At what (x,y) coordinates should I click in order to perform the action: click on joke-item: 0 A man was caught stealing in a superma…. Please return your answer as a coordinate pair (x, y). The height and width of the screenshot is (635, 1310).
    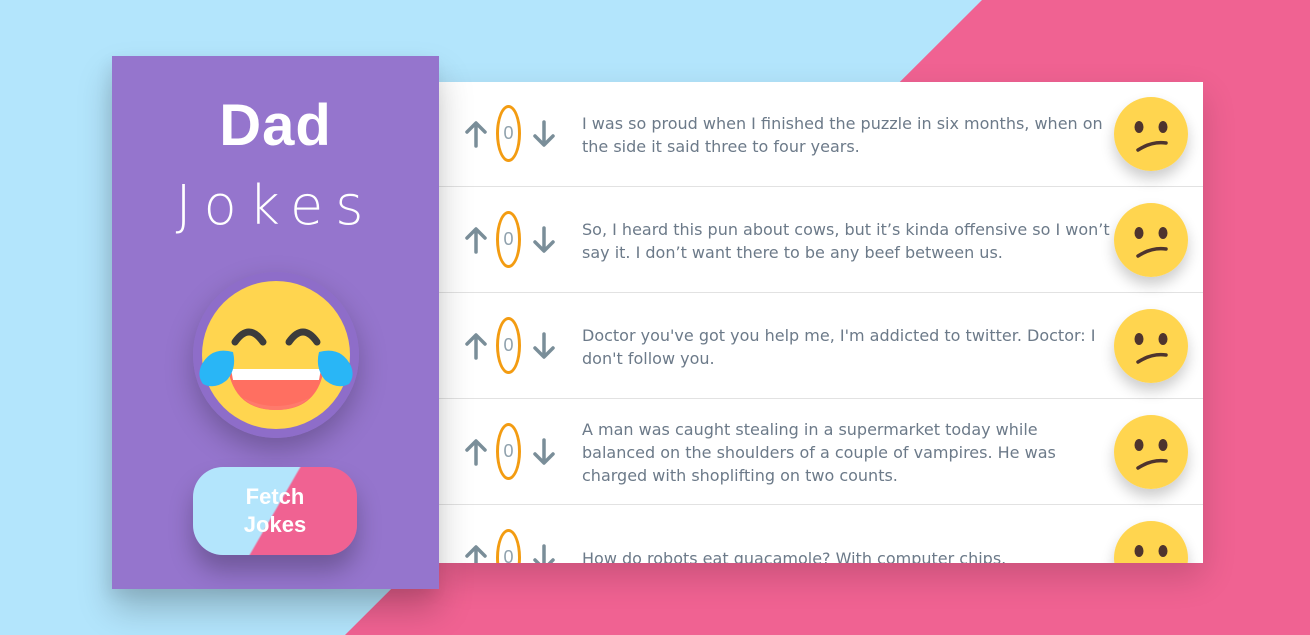
    Looking at the image, I should click on (821, 452).